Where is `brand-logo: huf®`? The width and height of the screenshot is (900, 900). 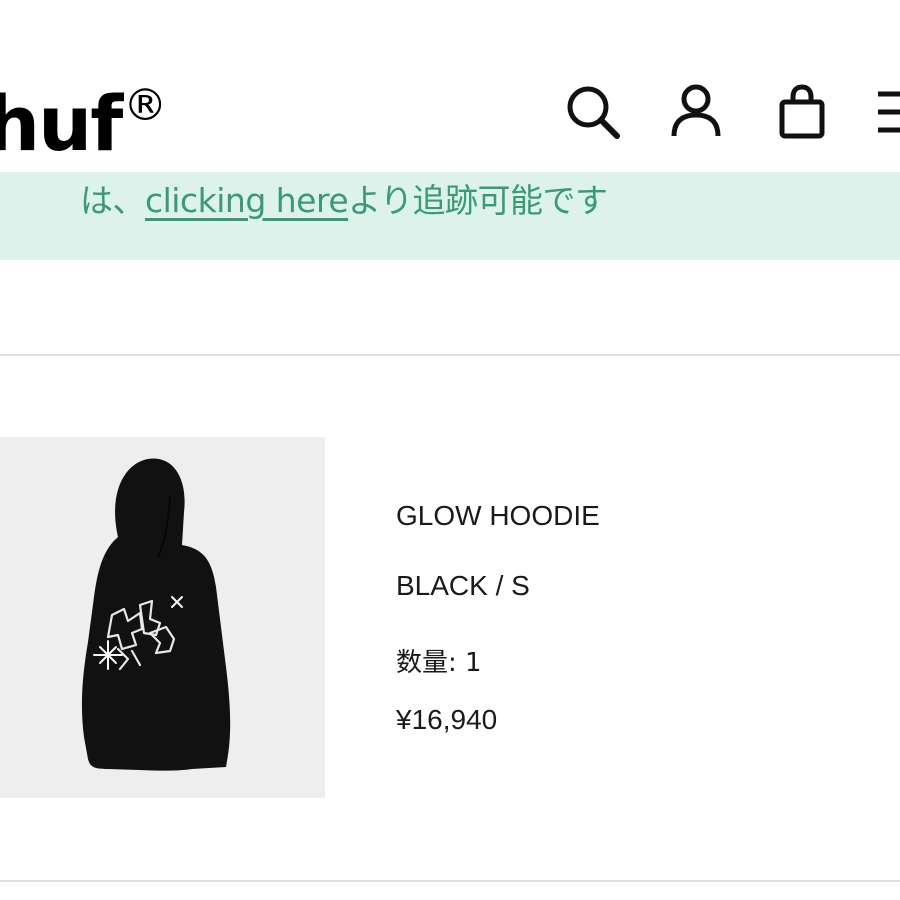
brand-logo: huf® is located at coordinates (83, 115).